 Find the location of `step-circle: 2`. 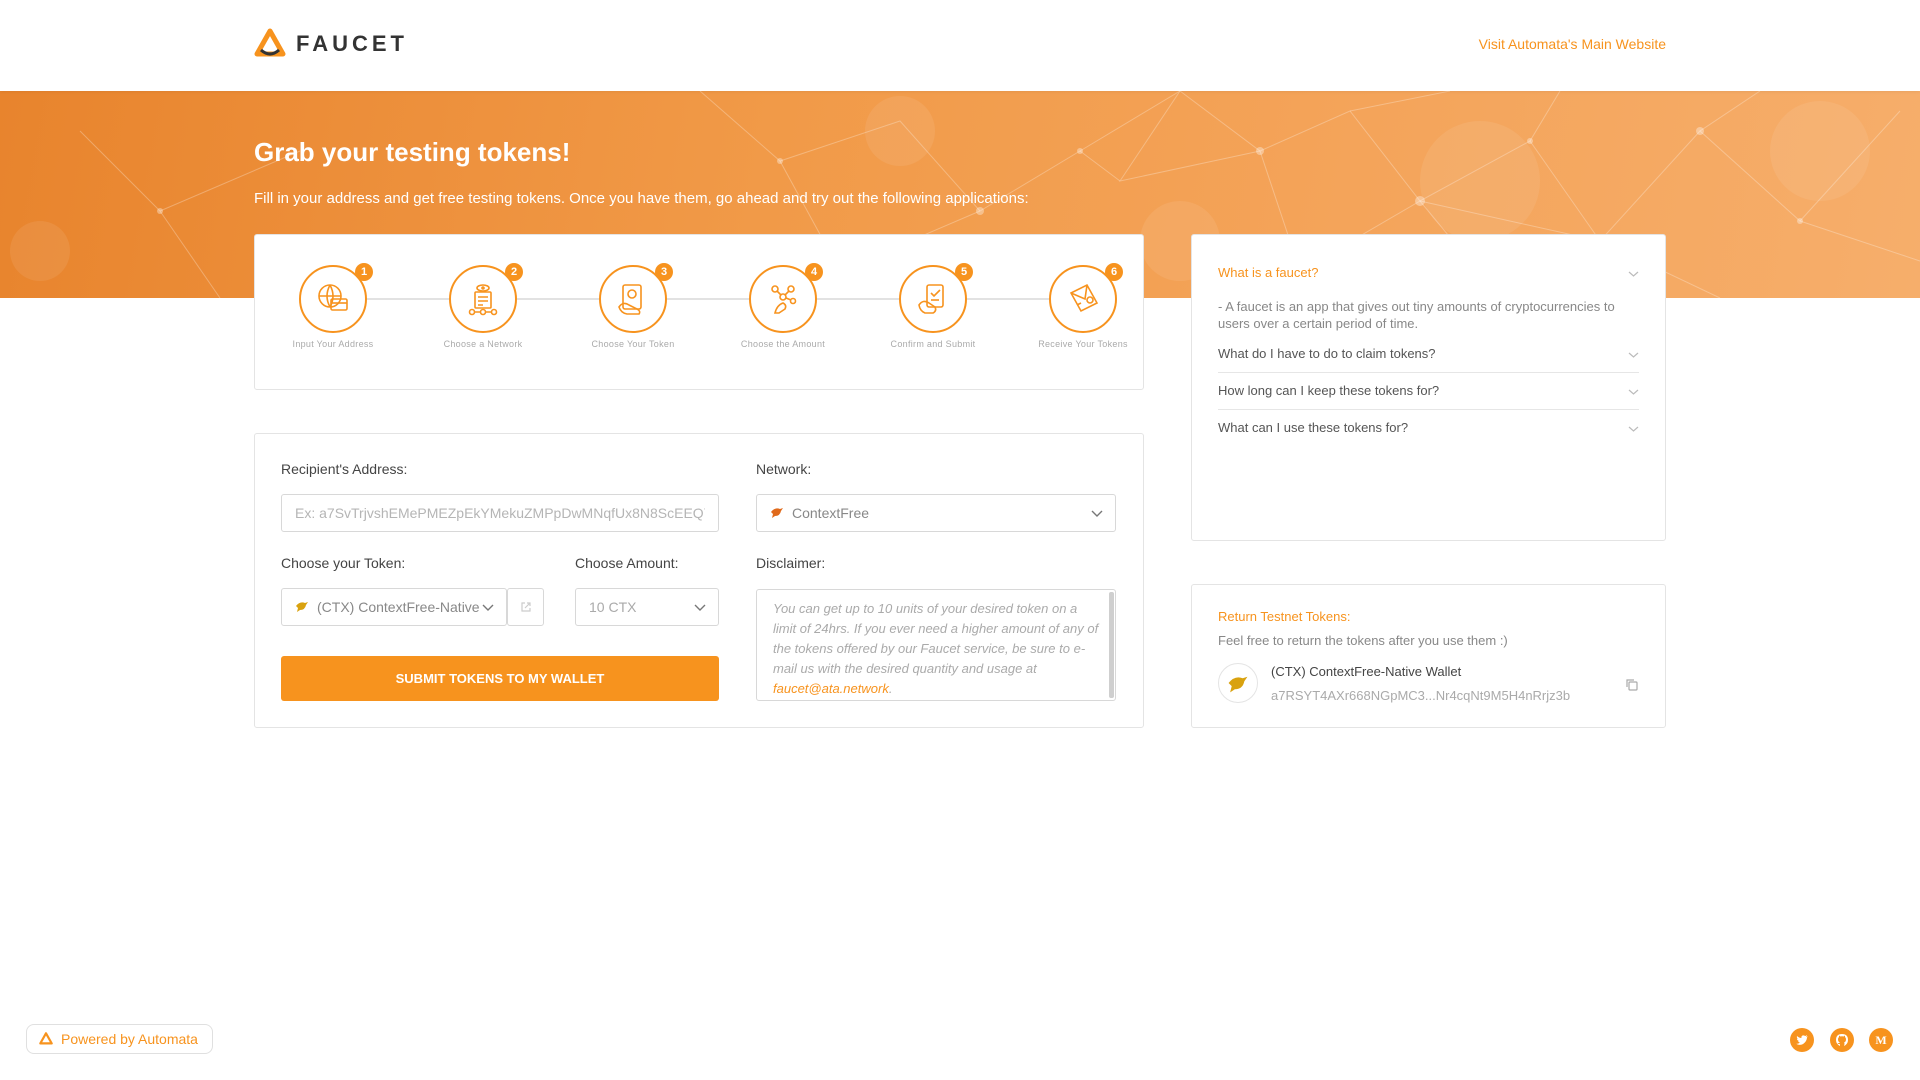

step-circle: 2 is located at coordinates (486, 298).